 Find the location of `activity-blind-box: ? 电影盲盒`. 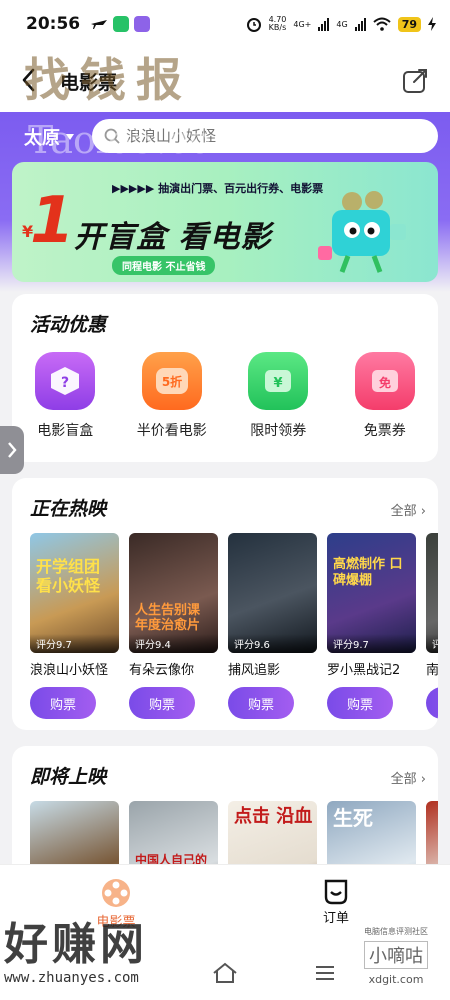

activity-blind-box: ? 电影盲盒 is located at coordinates (65, 396).